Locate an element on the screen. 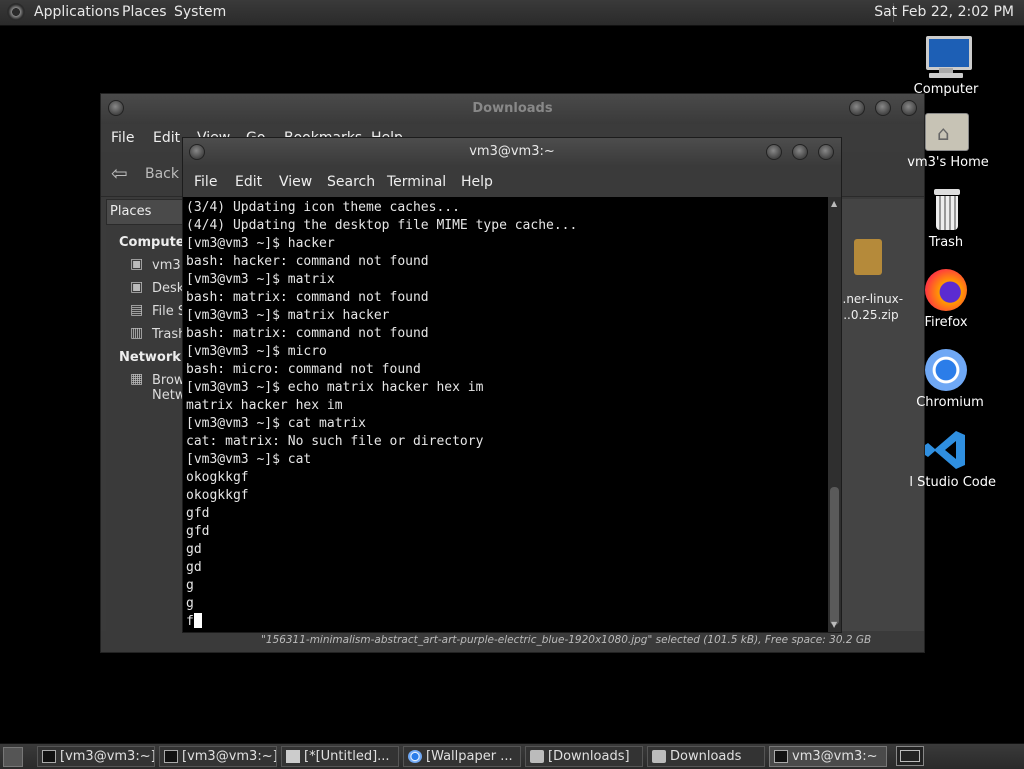 The width and height of the screenshot is (1024, 769). desktop-icon-label: Computer is located at coordinates (946, 89).